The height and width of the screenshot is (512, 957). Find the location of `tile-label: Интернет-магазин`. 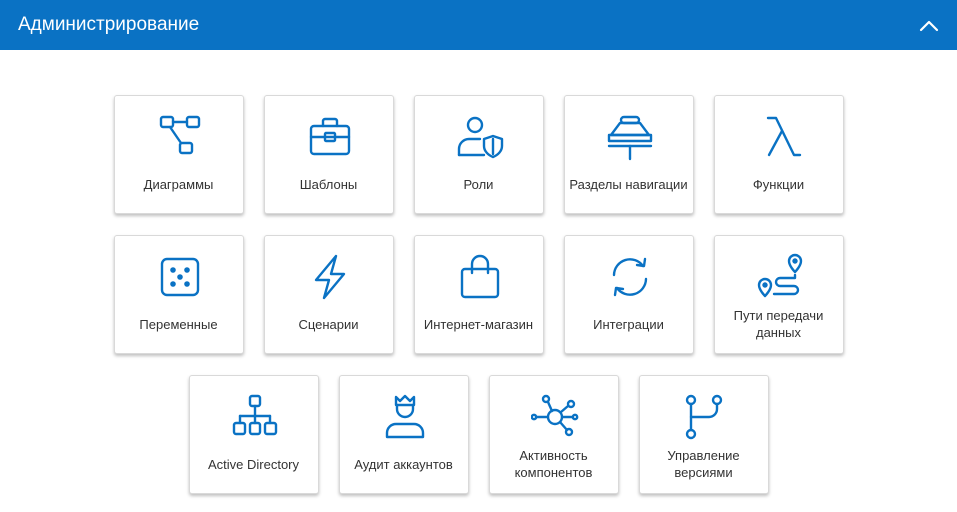

tile-label: Интернет-магазин is located at coordinates (478, 324).